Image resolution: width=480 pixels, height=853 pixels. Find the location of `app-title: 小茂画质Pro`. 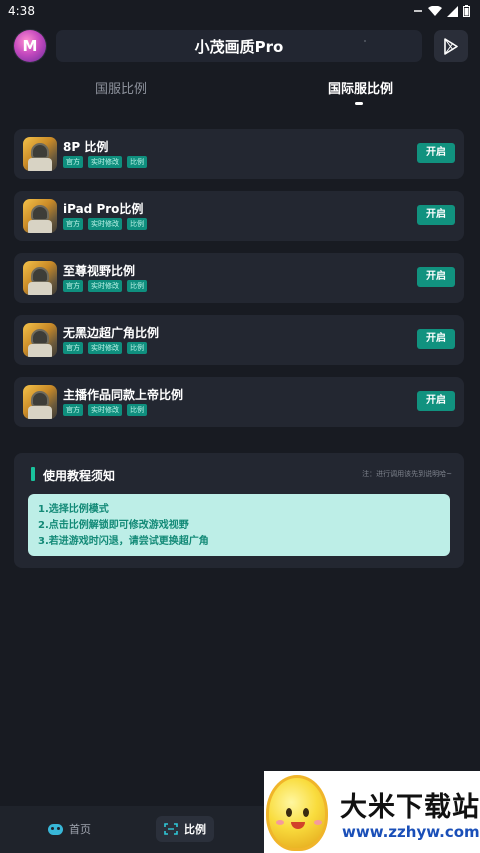

app-title: 小茂画质Pro is located at coordinates (239, 46).